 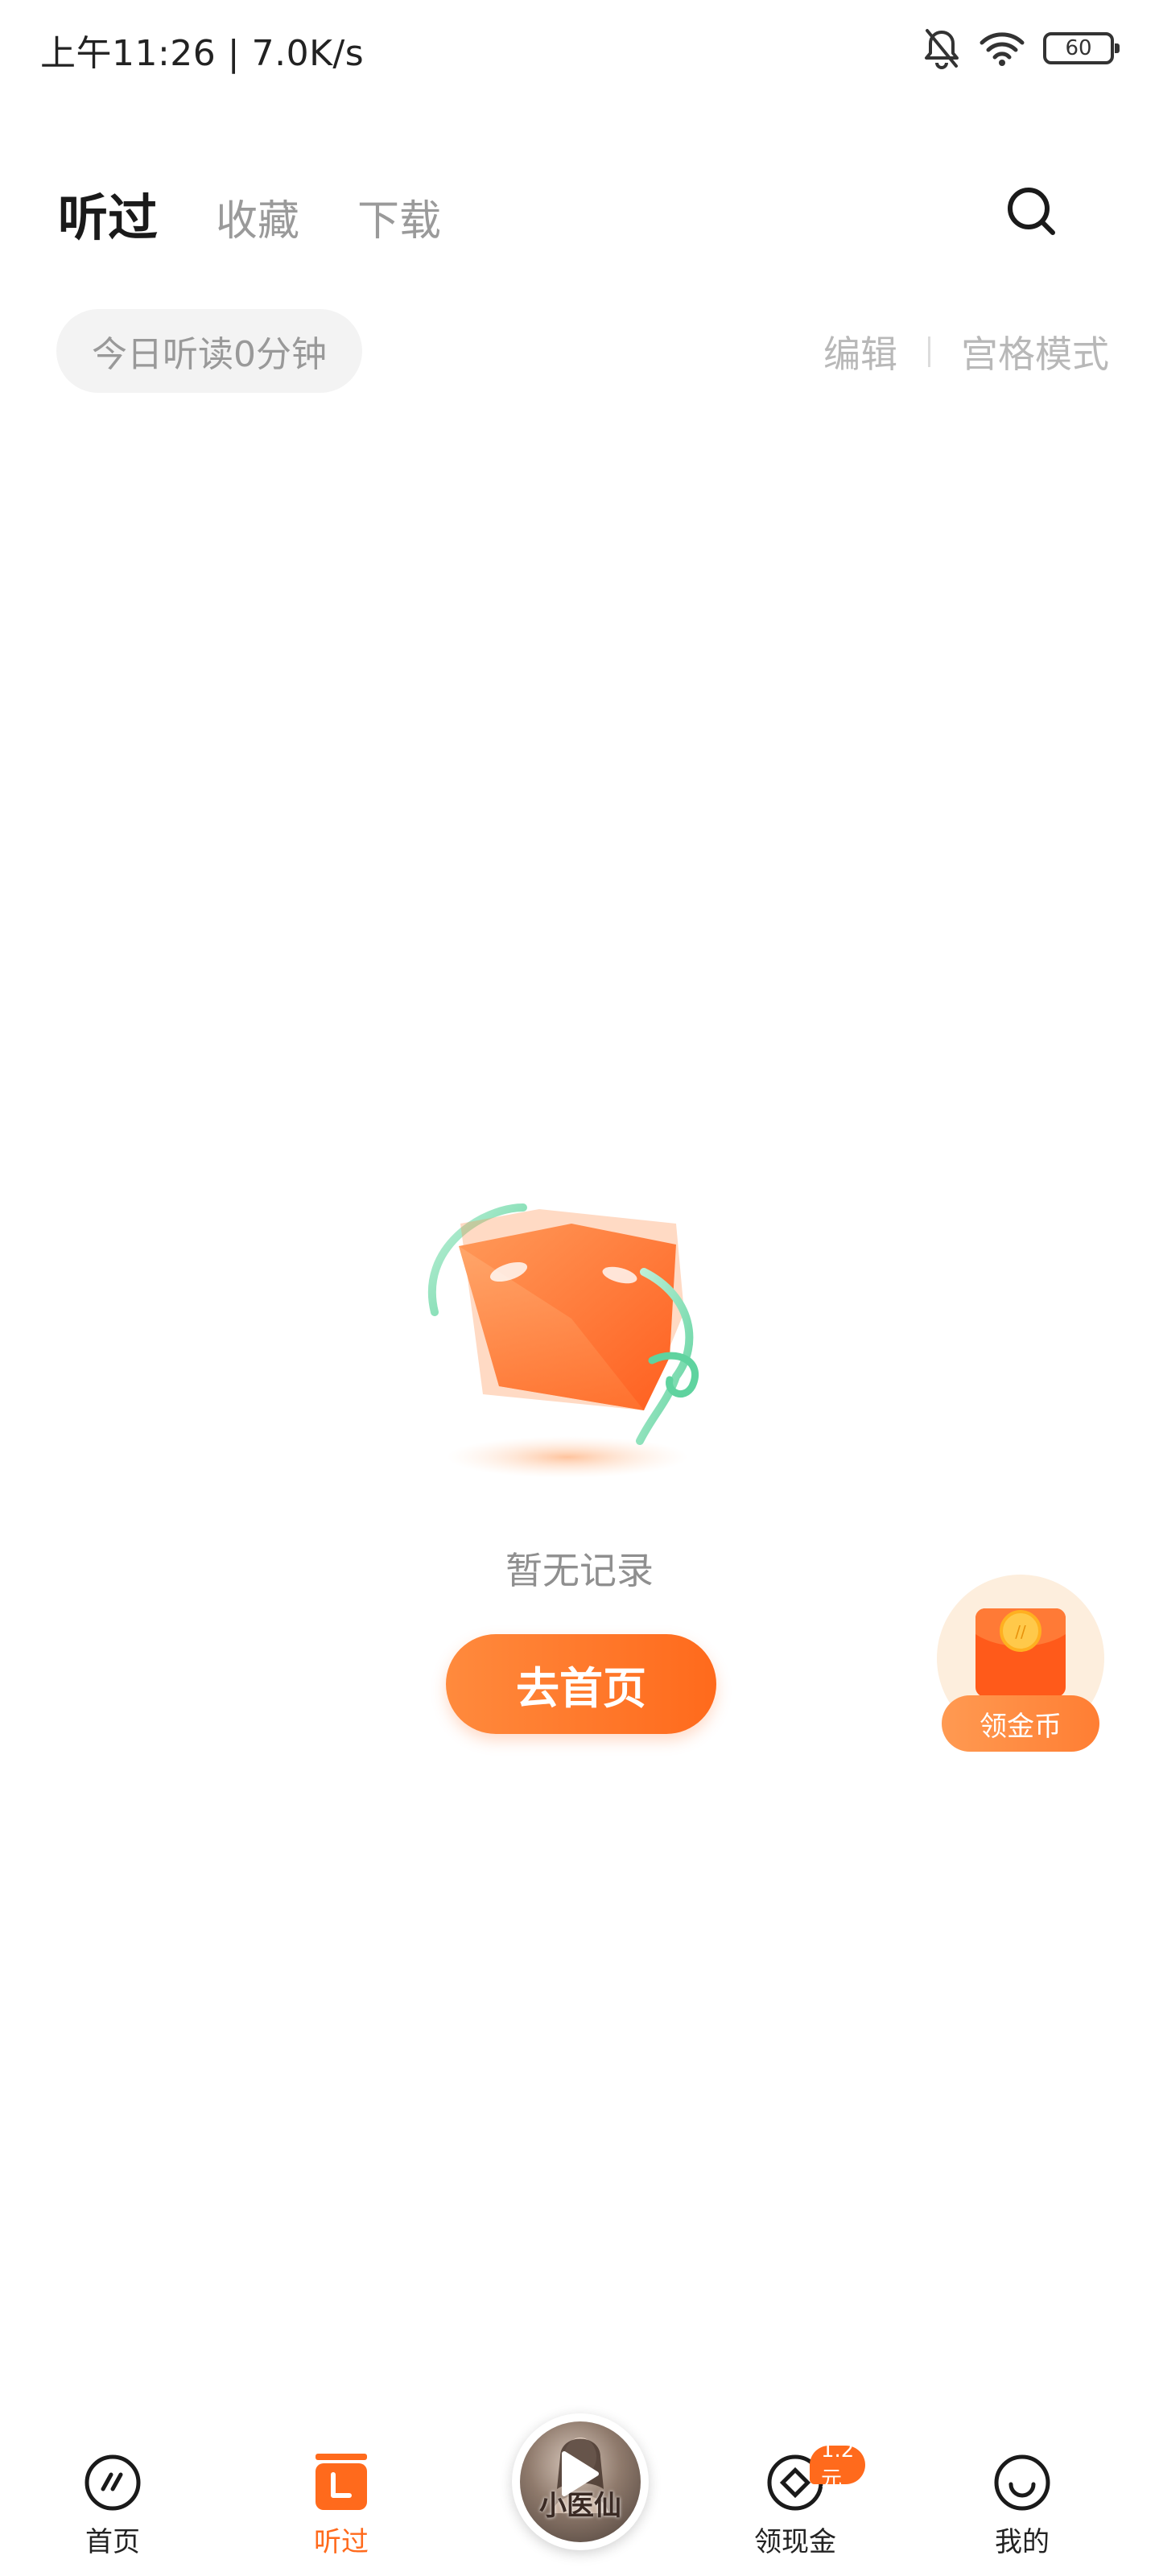 What do you see at coordinates (1003, 49) in the screenshot?
I see `wifi-icon` at bounding box center [1003, 49].